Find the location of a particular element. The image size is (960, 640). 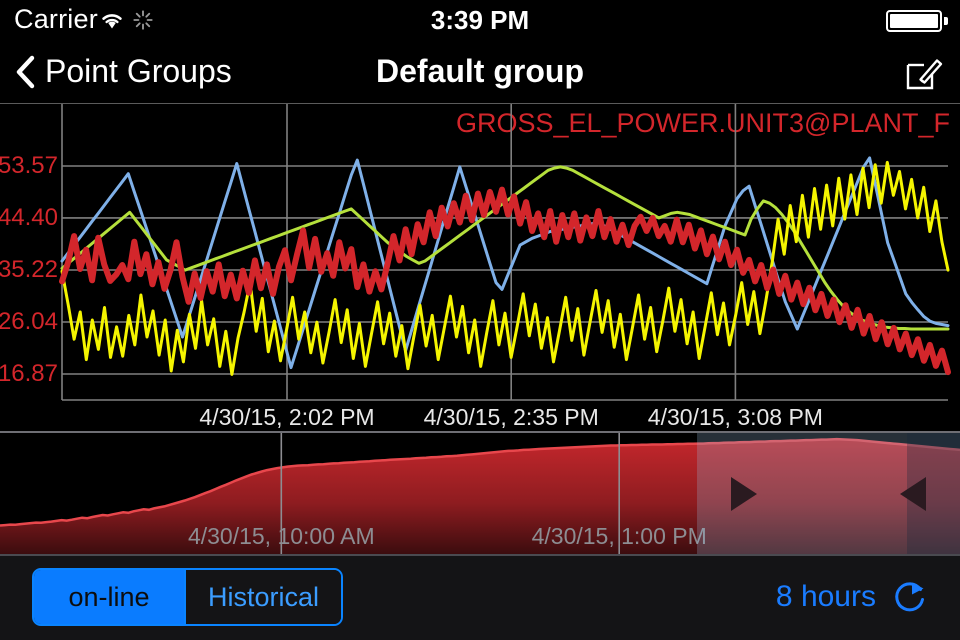

y-axis-tick-label: 816.87 is located at coordinates (29, 373).